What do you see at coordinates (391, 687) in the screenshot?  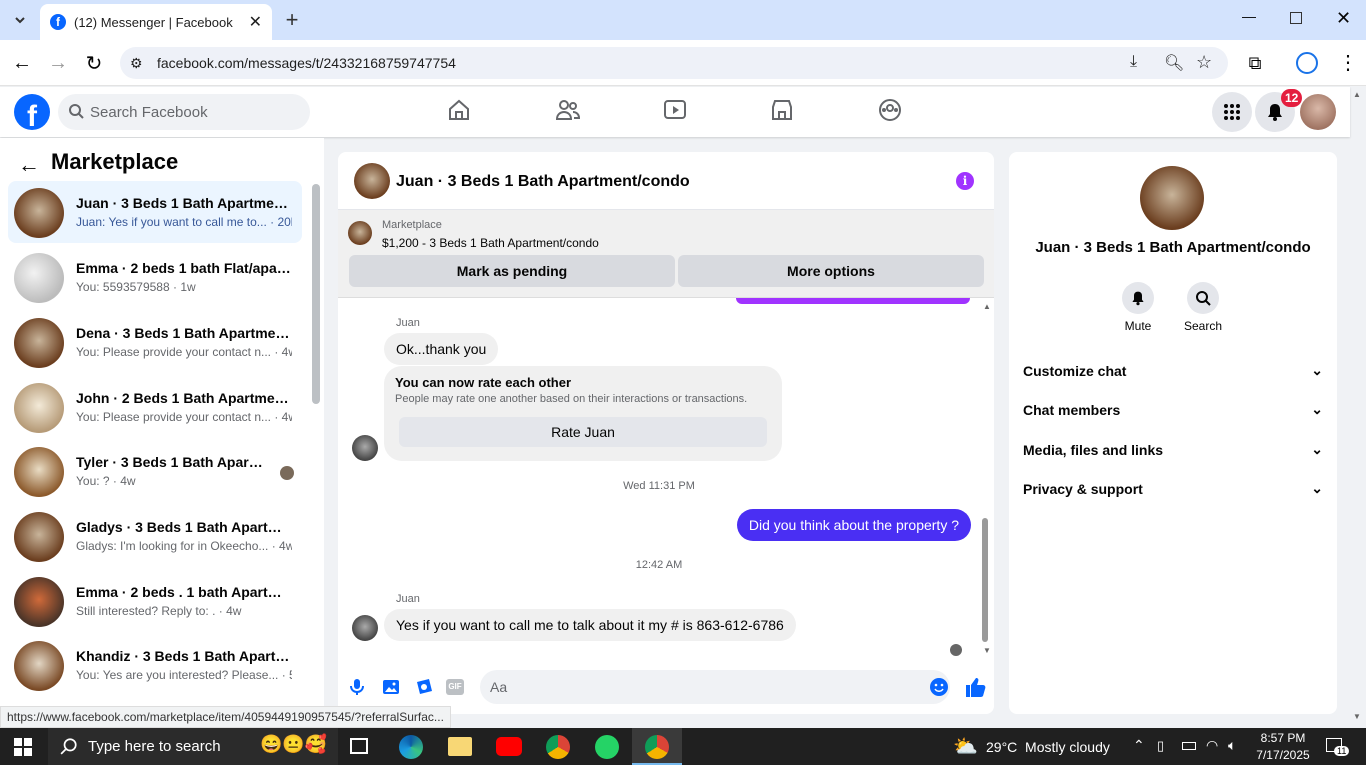 I see `photo-icon` at bounding box center [391, 687].